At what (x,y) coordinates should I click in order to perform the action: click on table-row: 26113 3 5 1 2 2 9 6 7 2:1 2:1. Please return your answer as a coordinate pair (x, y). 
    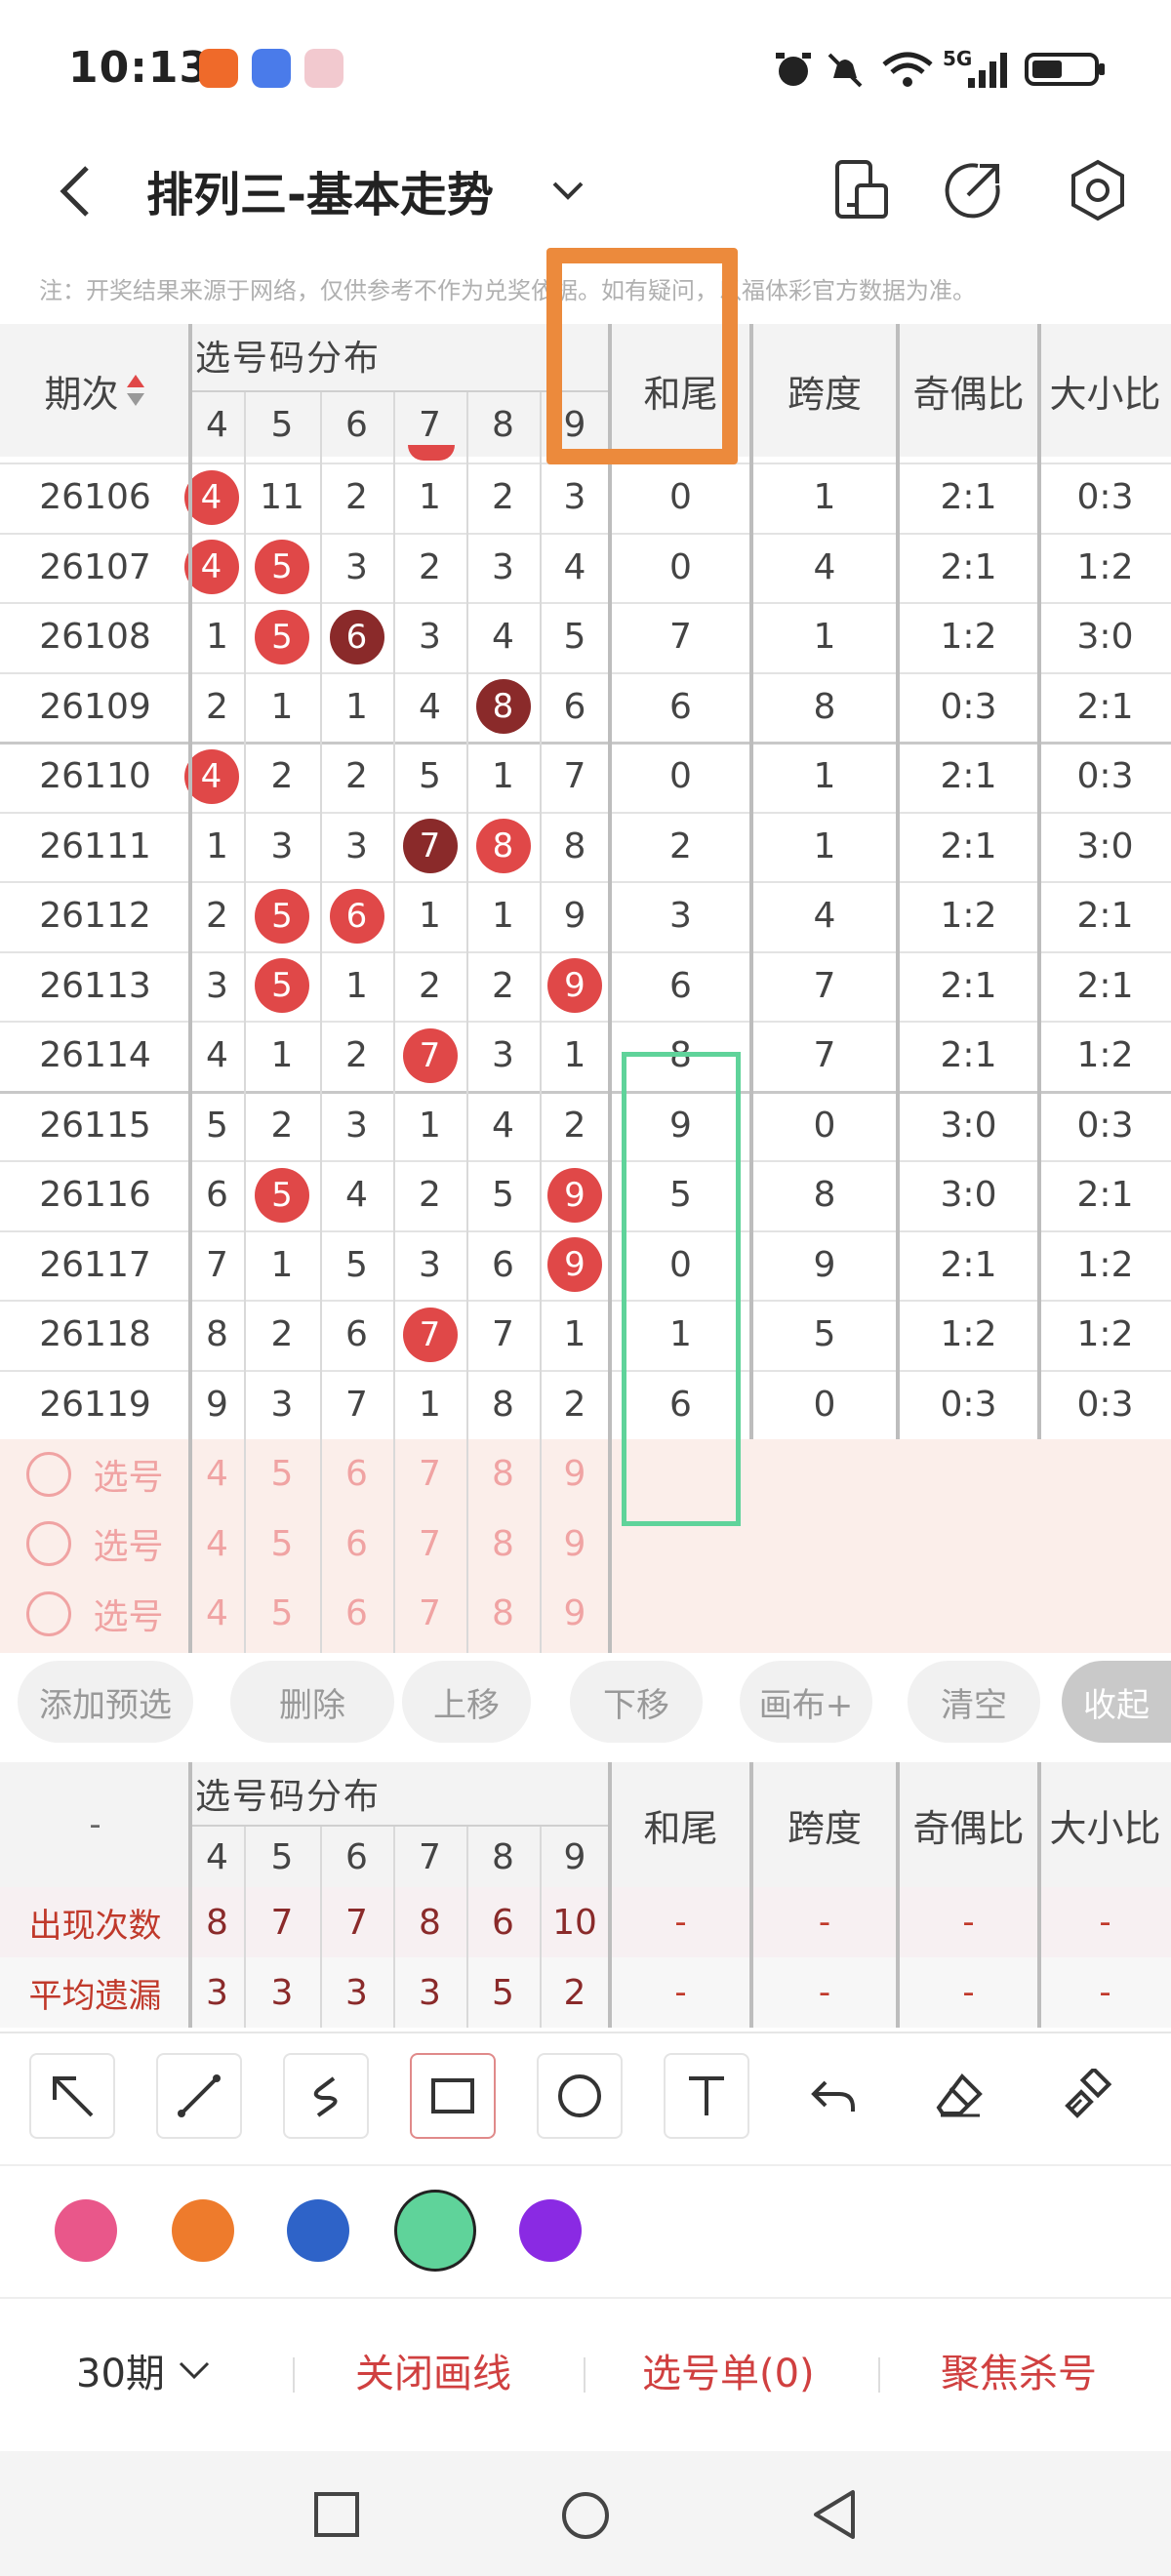
    Looking at the image, I should click on (585, 986).